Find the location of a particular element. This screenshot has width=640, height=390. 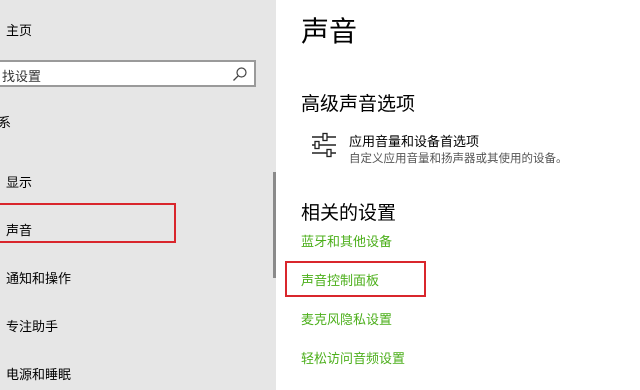

page-title: 声音 is located at coordinates (329, 31).